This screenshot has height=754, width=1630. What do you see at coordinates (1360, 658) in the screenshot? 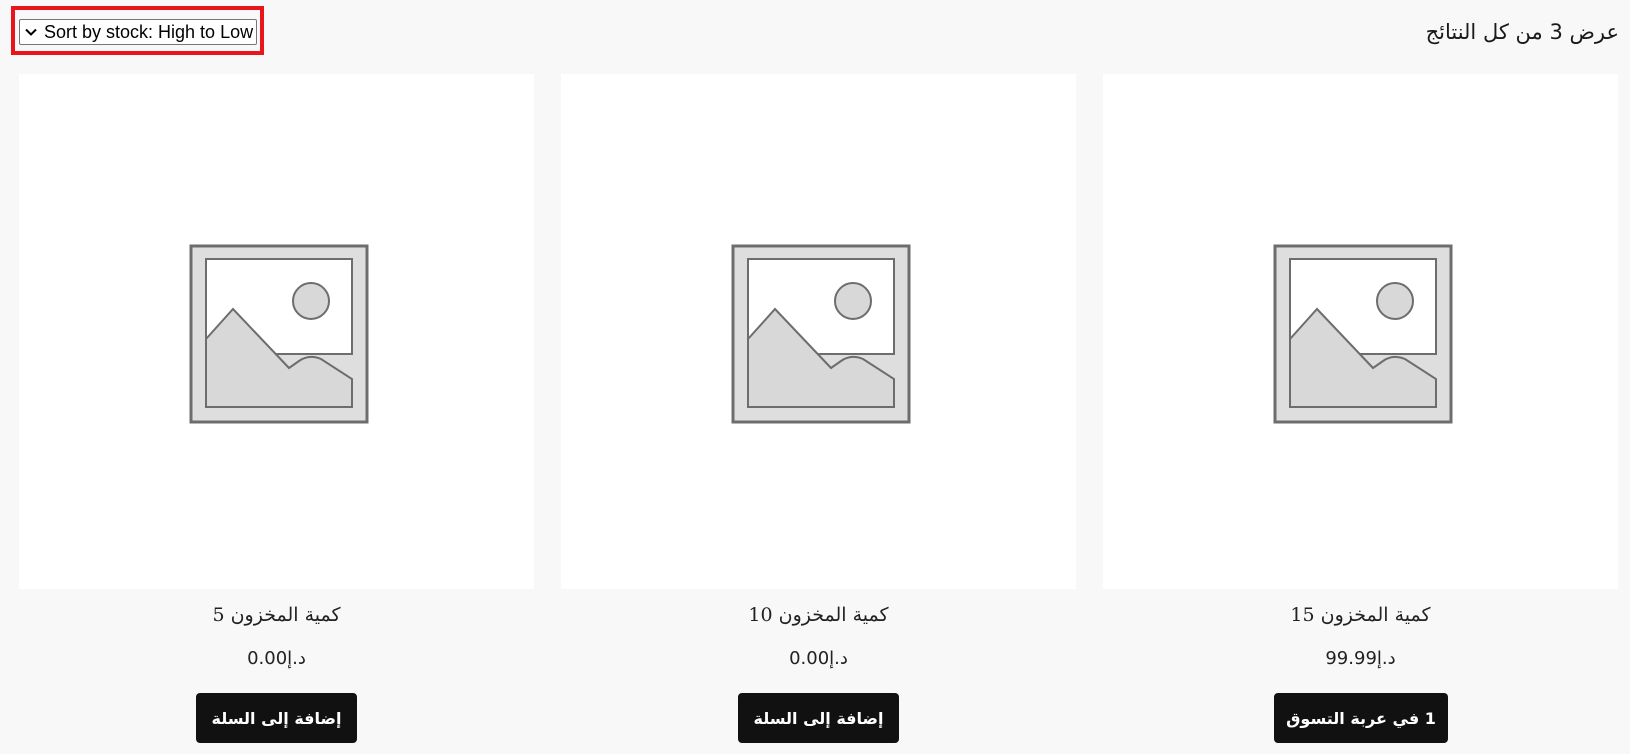
I see `product-price: 99.99د.إ` at bounding box center [1360, 658].